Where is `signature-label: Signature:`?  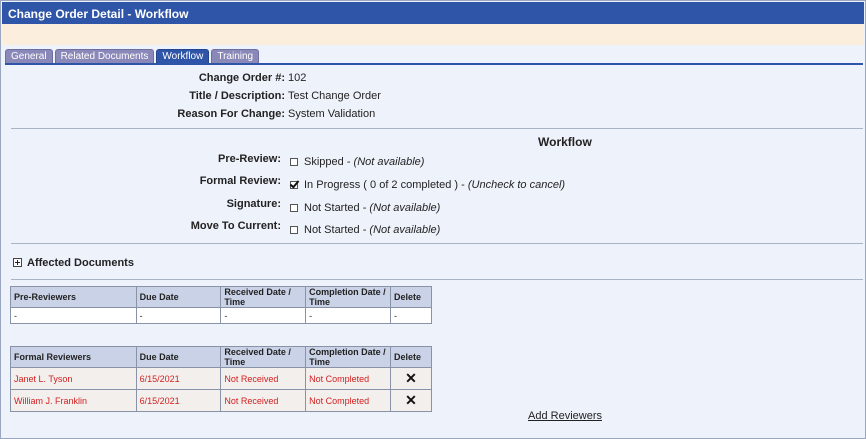
signature-label: Signature: is located at coordinates (253, 204).